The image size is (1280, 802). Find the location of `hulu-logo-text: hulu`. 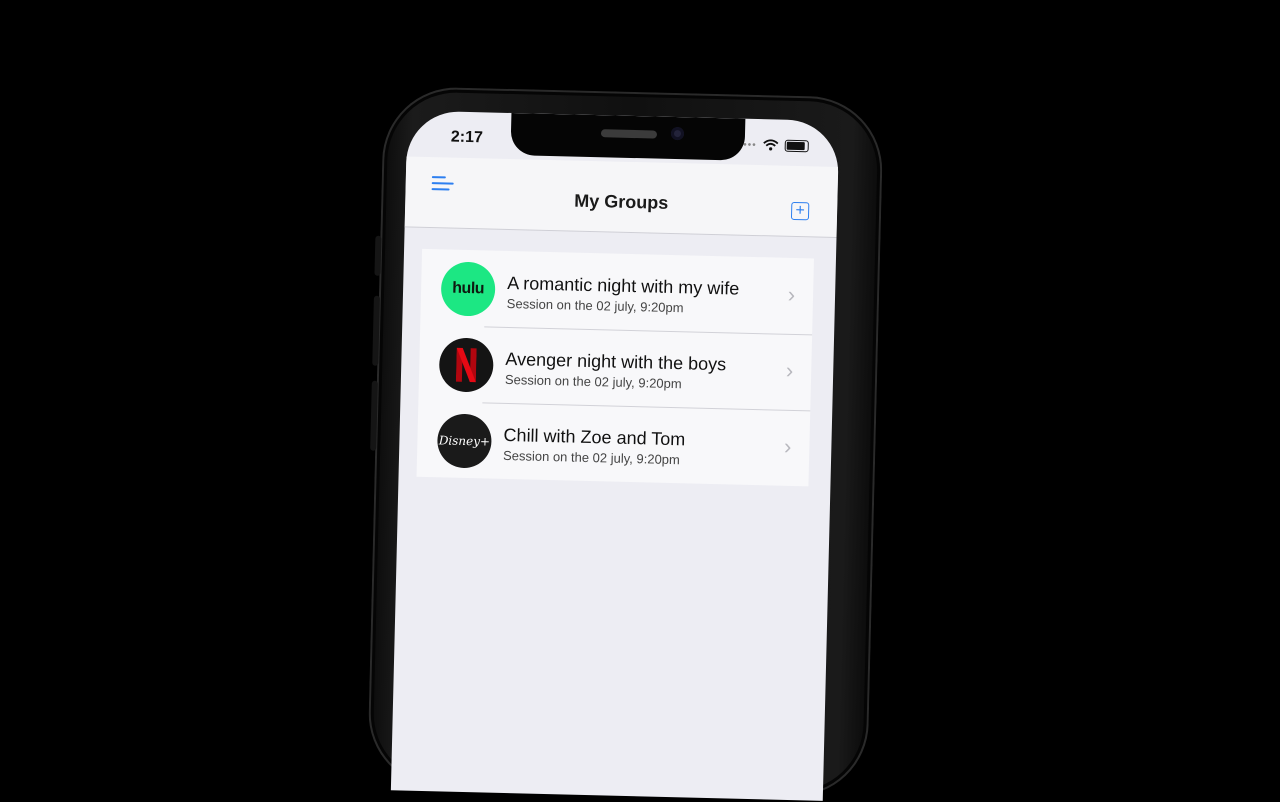

hulu-logo-text: hulu is located at coordinates (468, 288).